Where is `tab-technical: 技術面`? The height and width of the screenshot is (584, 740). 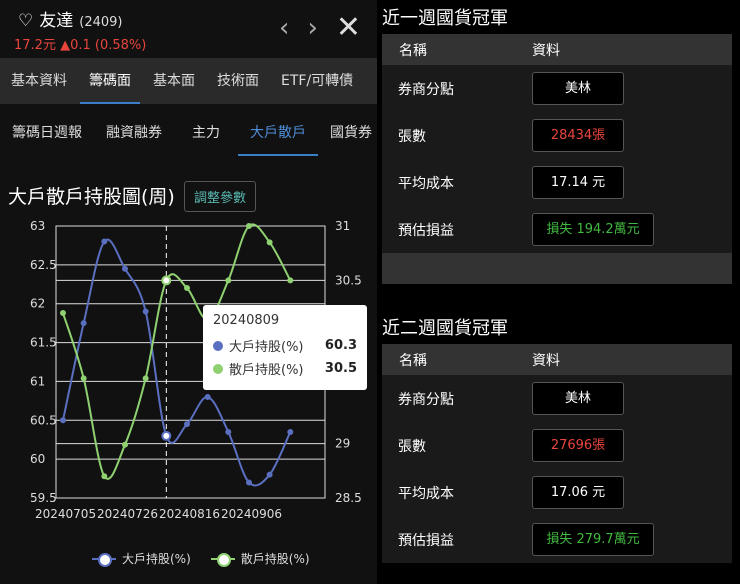 tab-technical: 技術面 is located at coordinates (238, 81).